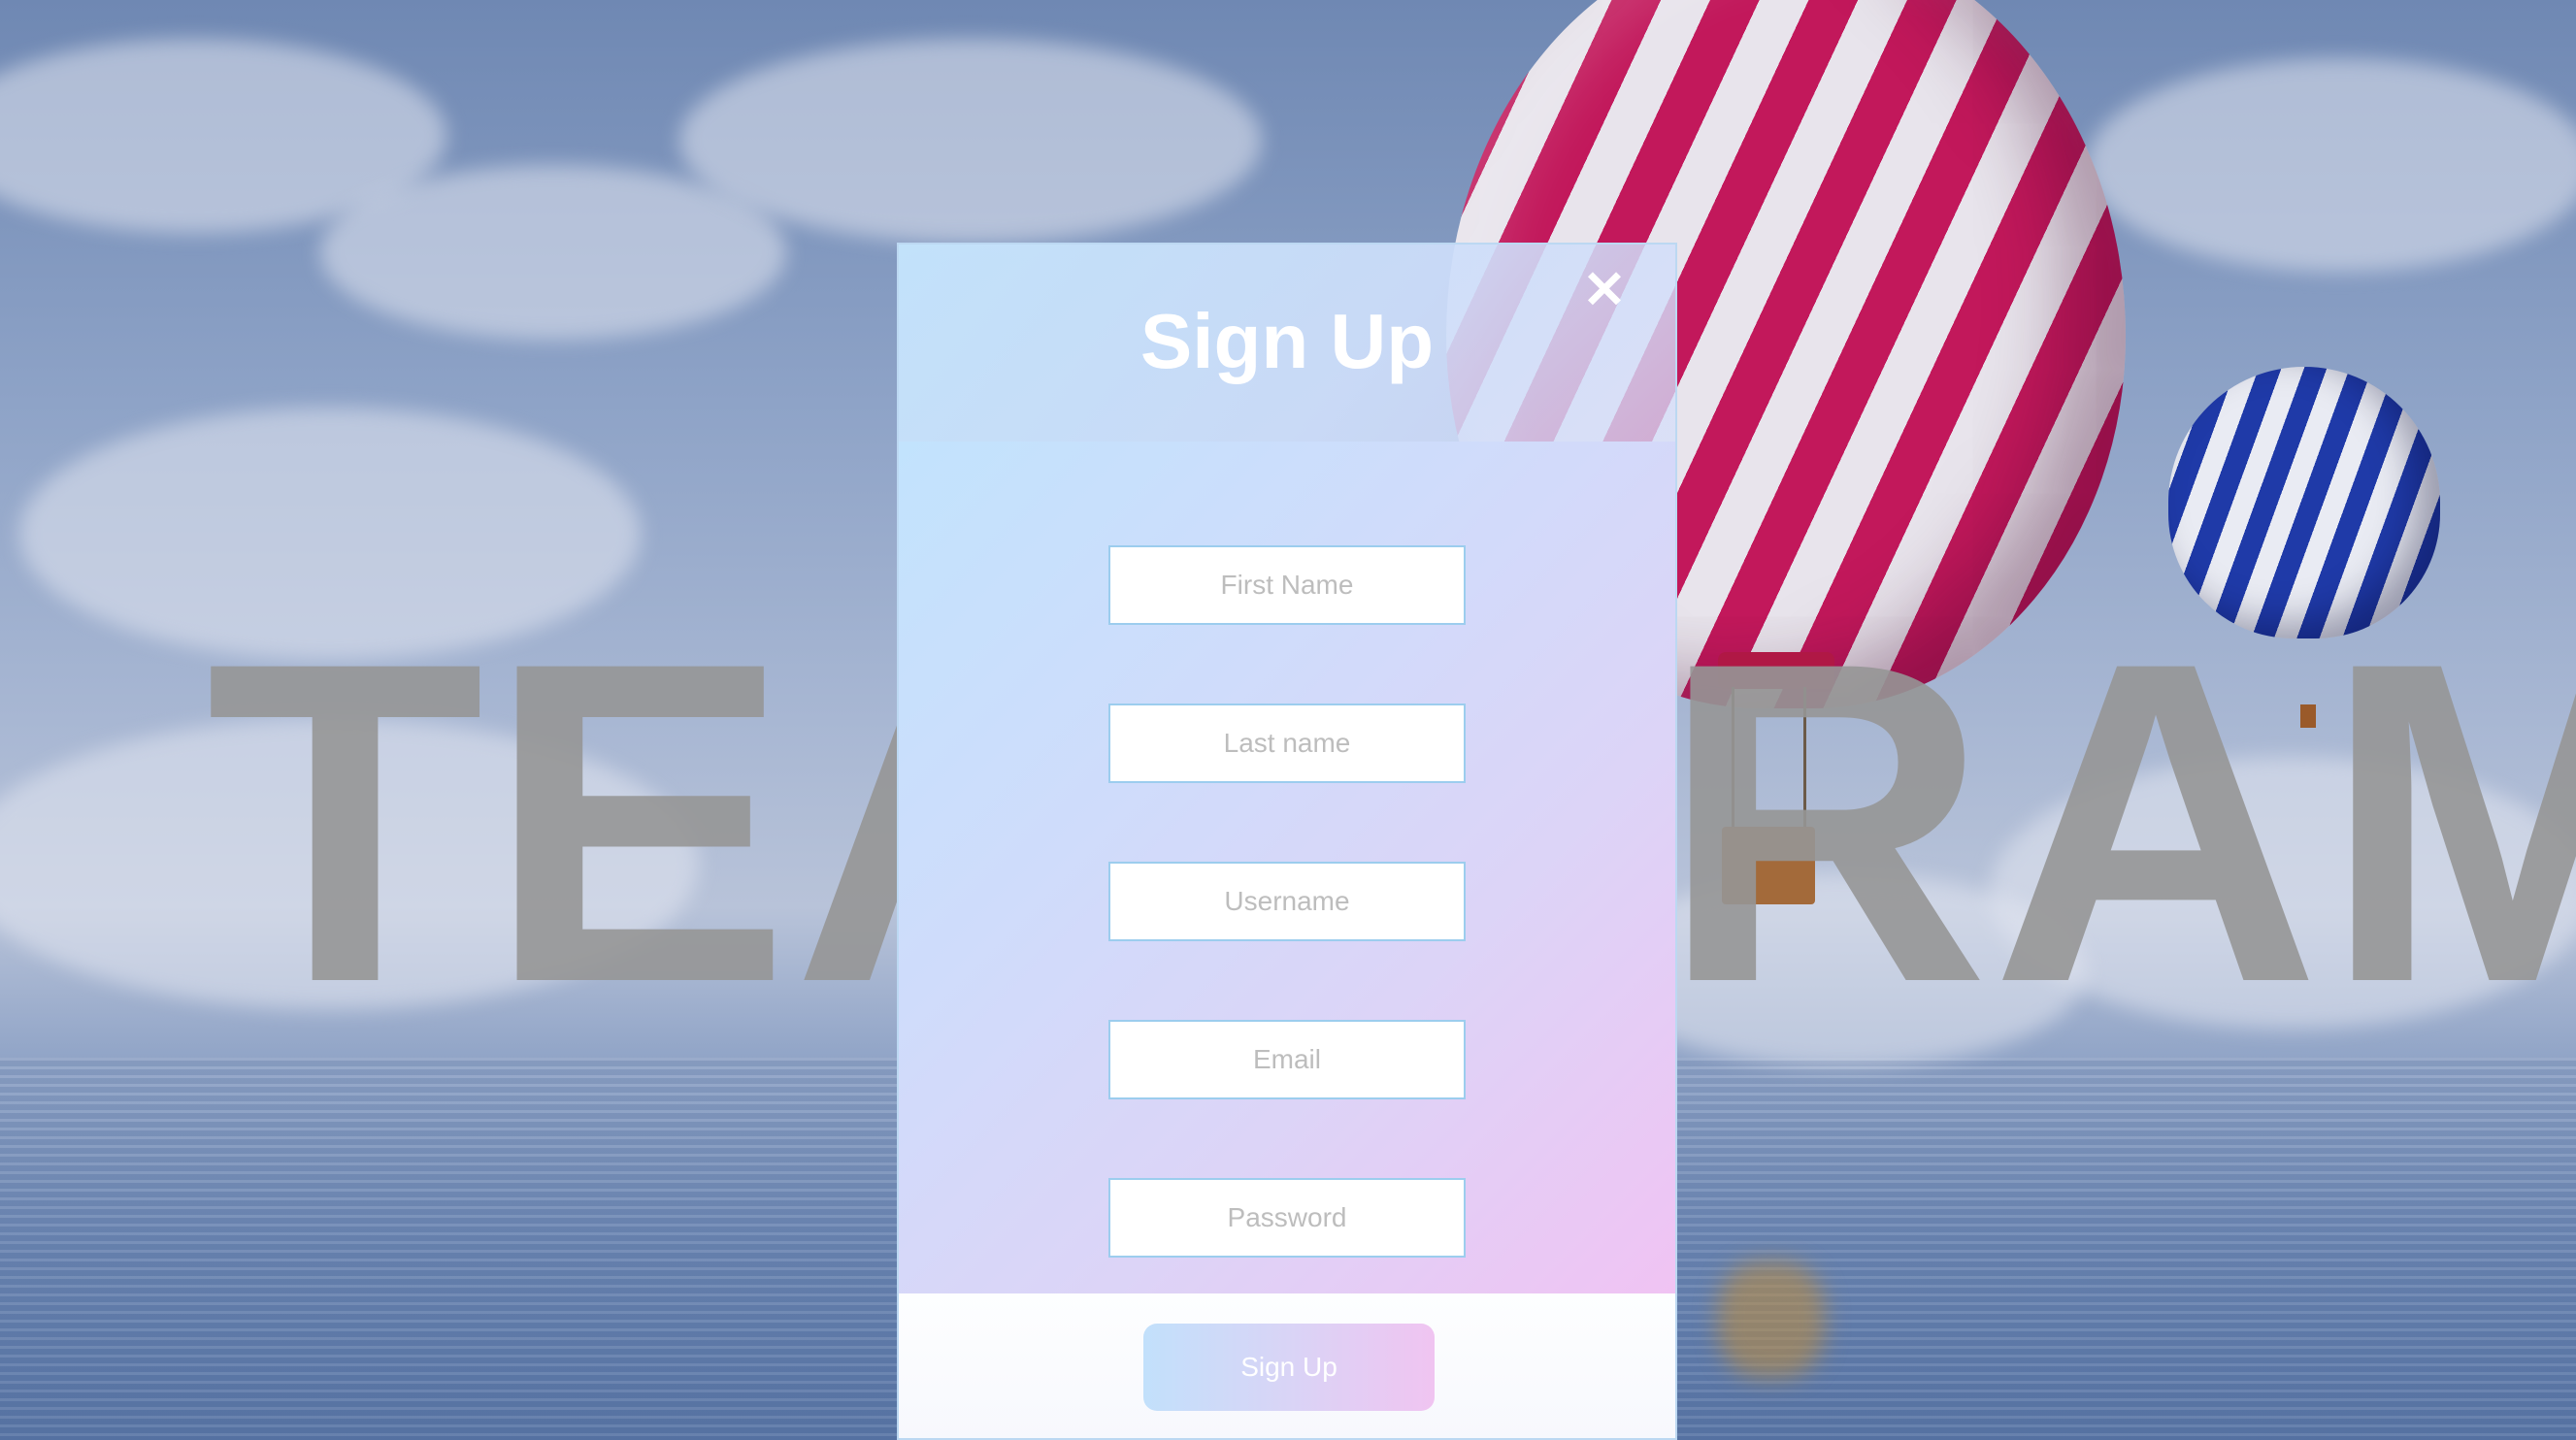 The image size is (2576, 1440). Describe the element at coordinates (1771, 1319) in the screenshot. I see `balloon-reflection` at that location.